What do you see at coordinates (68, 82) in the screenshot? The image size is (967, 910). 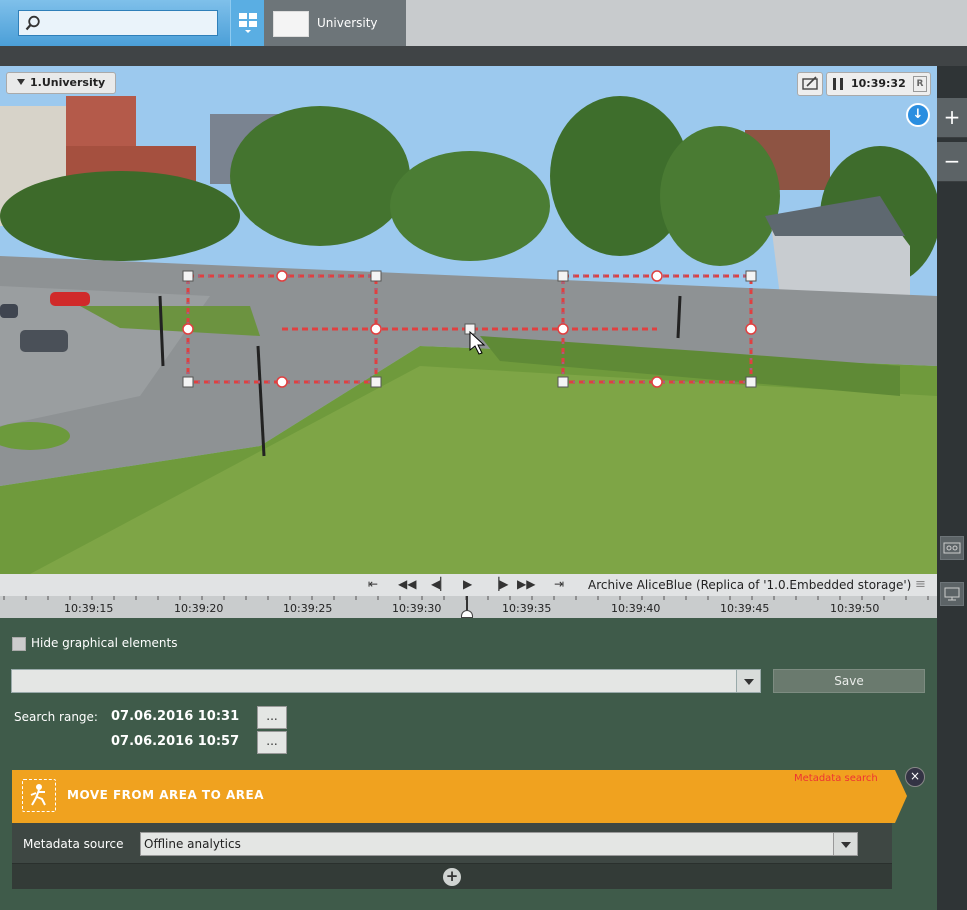 I see `camera-name: 1.University` at bounding box center [68, 82].